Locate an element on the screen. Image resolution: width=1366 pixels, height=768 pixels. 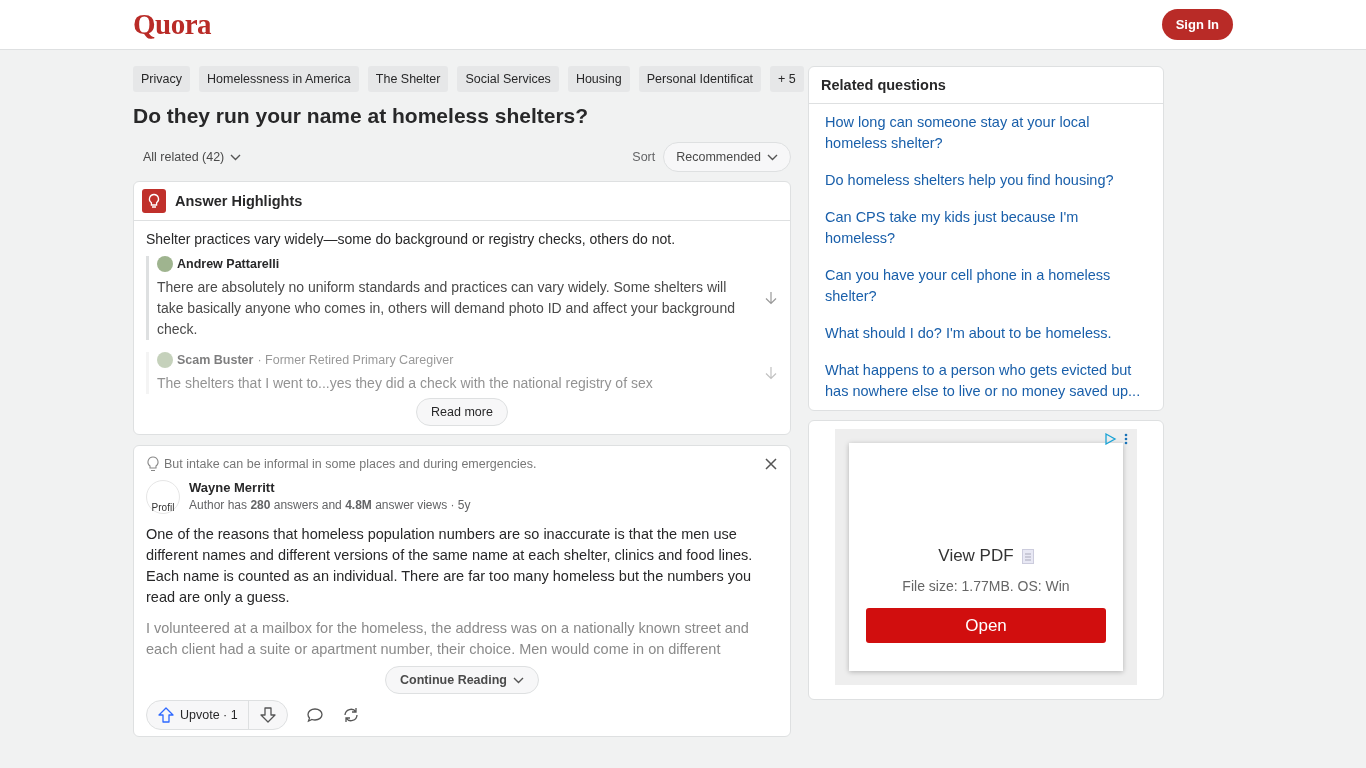
highlights-title: Answer Highlights is located at coordinates (239, 201).